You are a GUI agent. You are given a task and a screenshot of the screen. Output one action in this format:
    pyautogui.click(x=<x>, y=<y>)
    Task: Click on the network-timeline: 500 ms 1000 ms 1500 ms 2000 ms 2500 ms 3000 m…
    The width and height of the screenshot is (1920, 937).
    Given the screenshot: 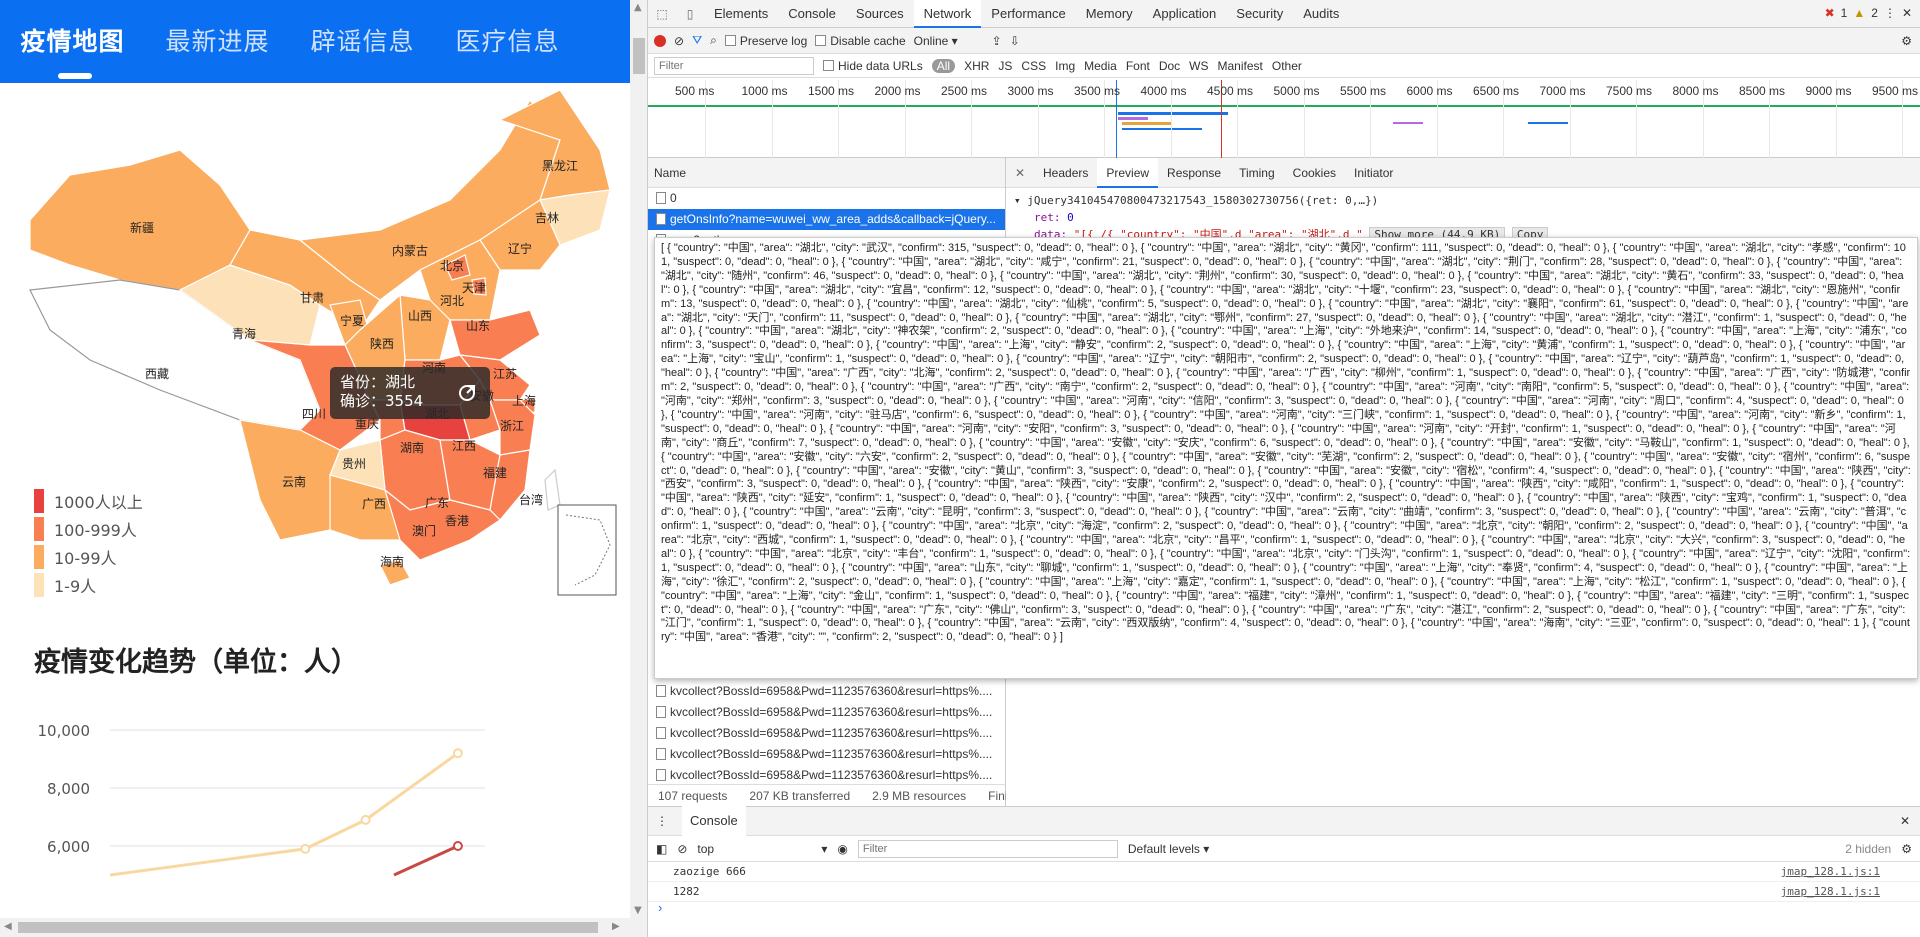 What is the action you would take?
    pyautogui.click(x=1284, y=119)
    